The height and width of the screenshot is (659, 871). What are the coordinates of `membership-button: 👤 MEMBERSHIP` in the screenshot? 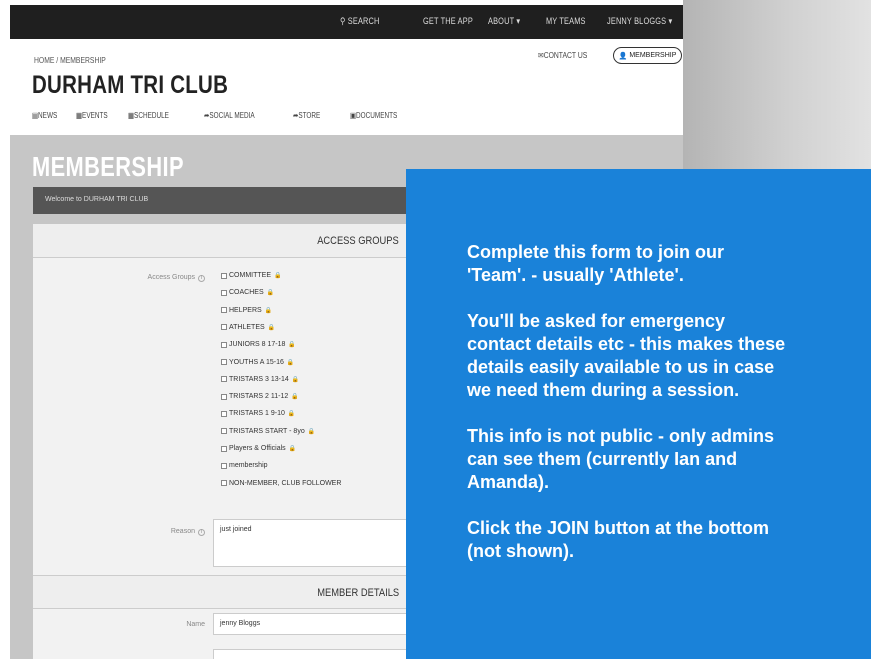 It's located at (647, 55).